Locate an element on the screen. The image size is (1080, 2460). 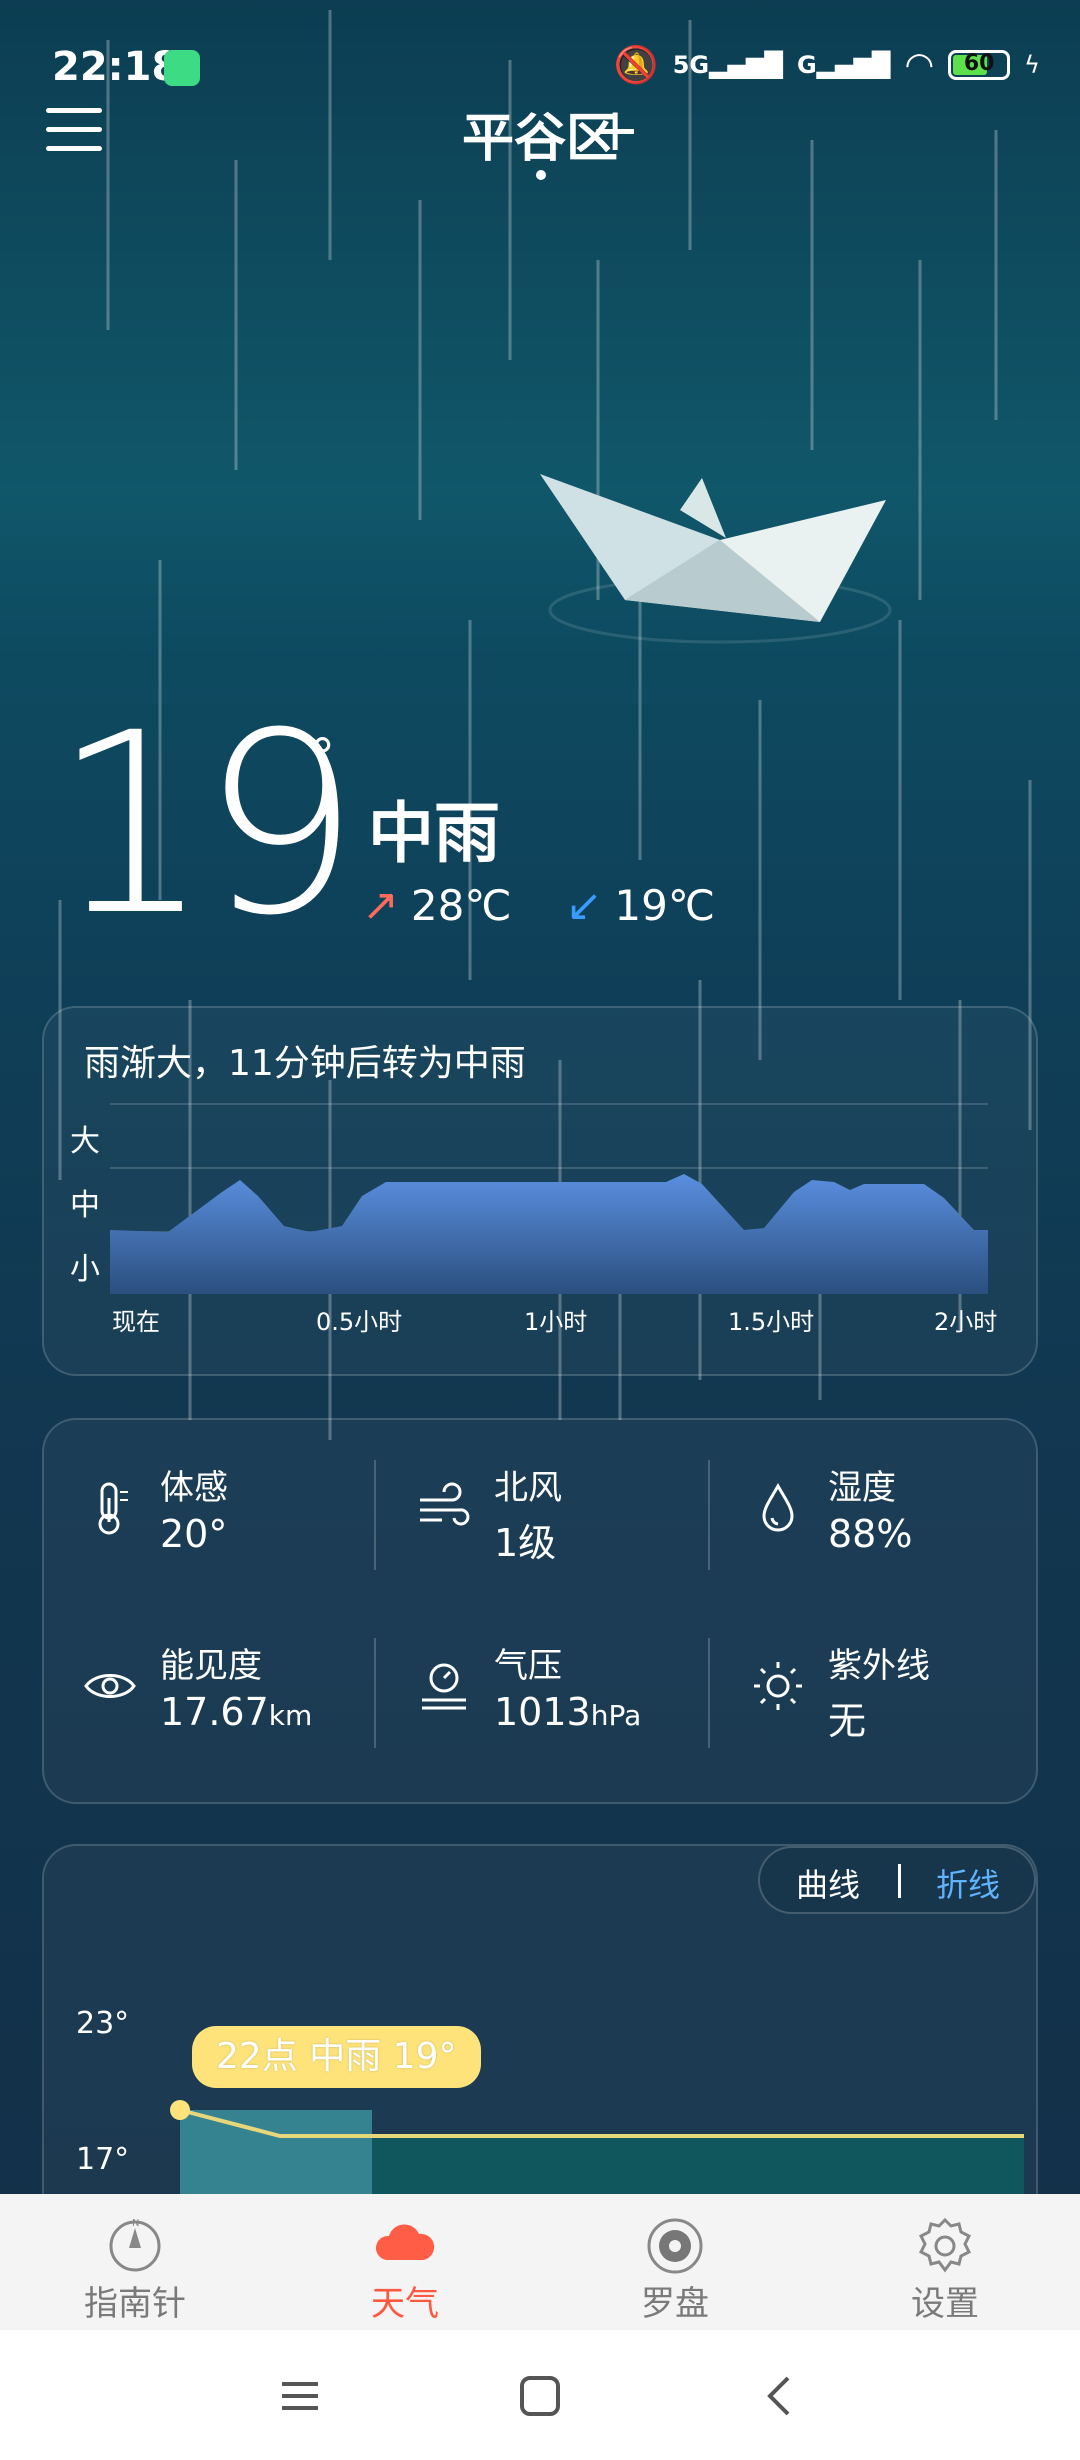
pressure-value: 1013hPa is located at coordinates (568, 1712).